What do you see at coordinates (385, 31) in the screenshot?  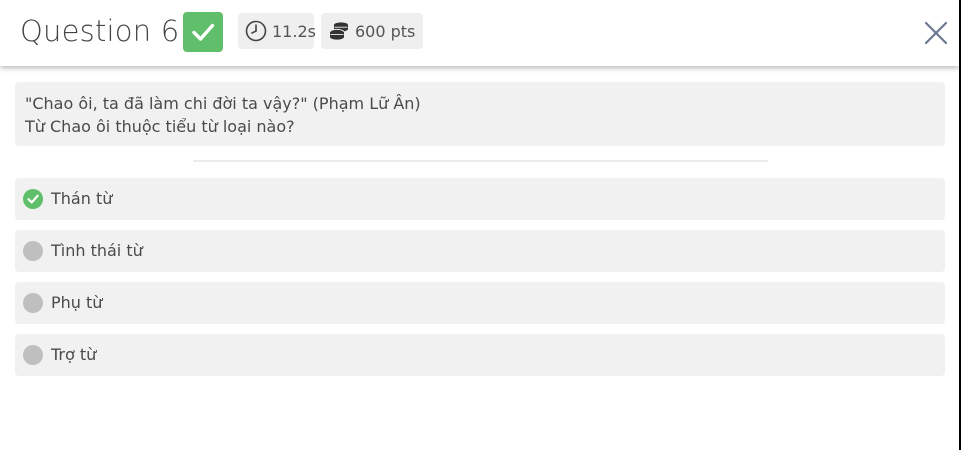 I see `points-value: 600 pts` at bounding box center [385, 31].